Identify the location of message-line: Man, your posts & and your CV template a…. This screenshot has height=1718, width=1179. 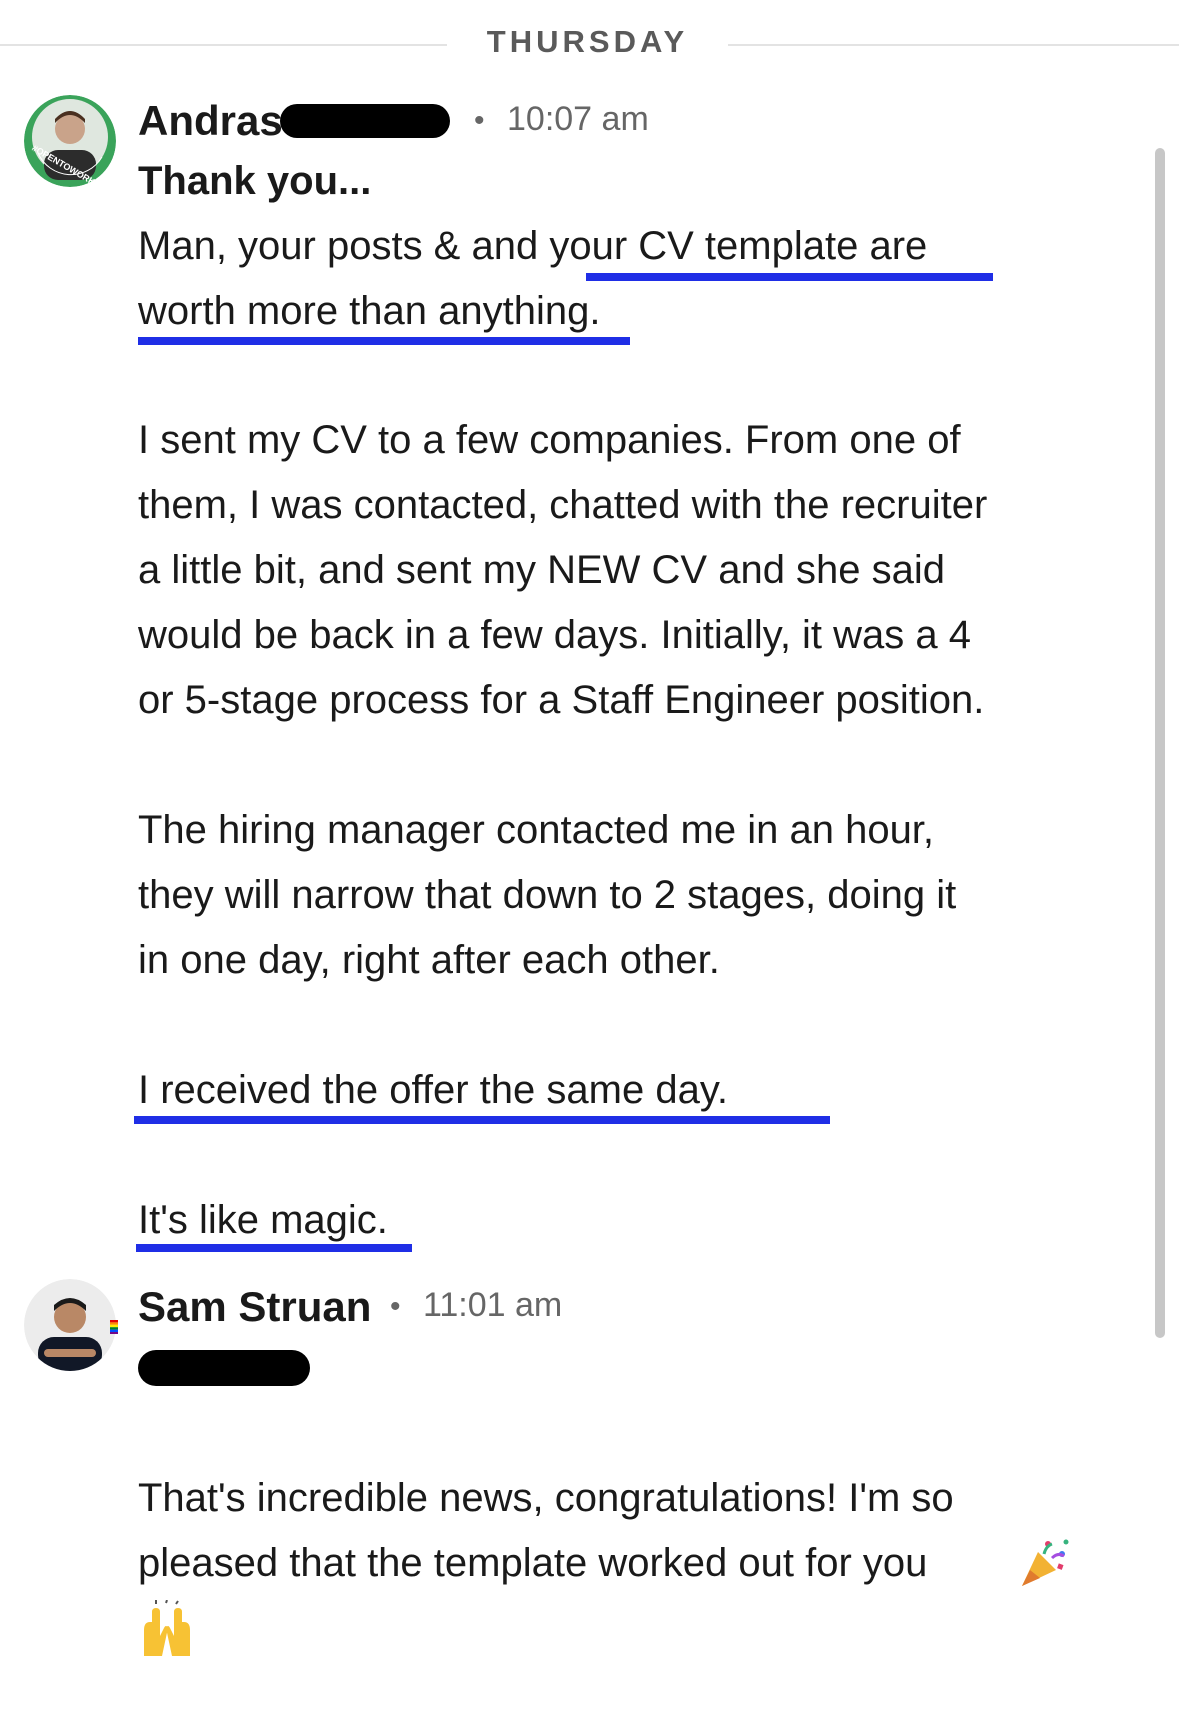
(533, 246).